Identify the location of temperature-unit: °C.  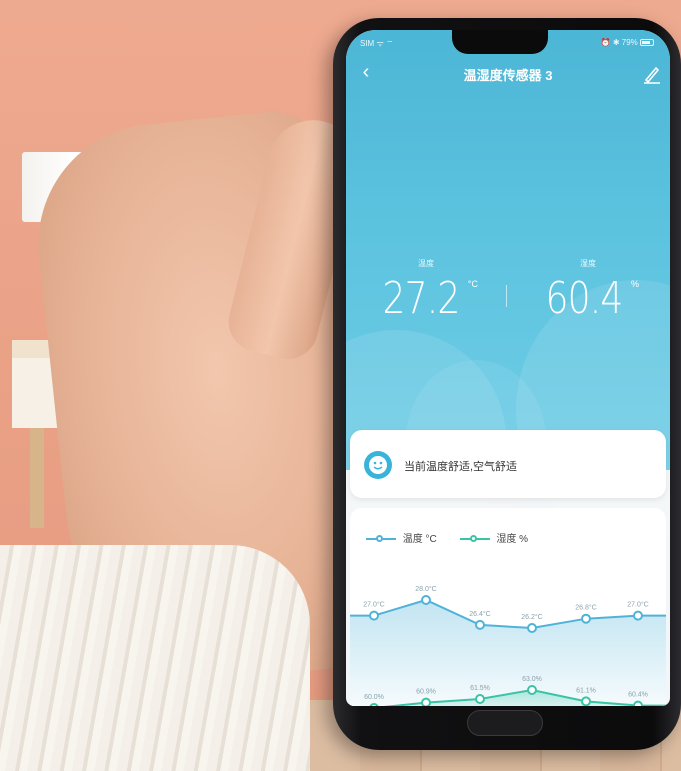
(473, 284).